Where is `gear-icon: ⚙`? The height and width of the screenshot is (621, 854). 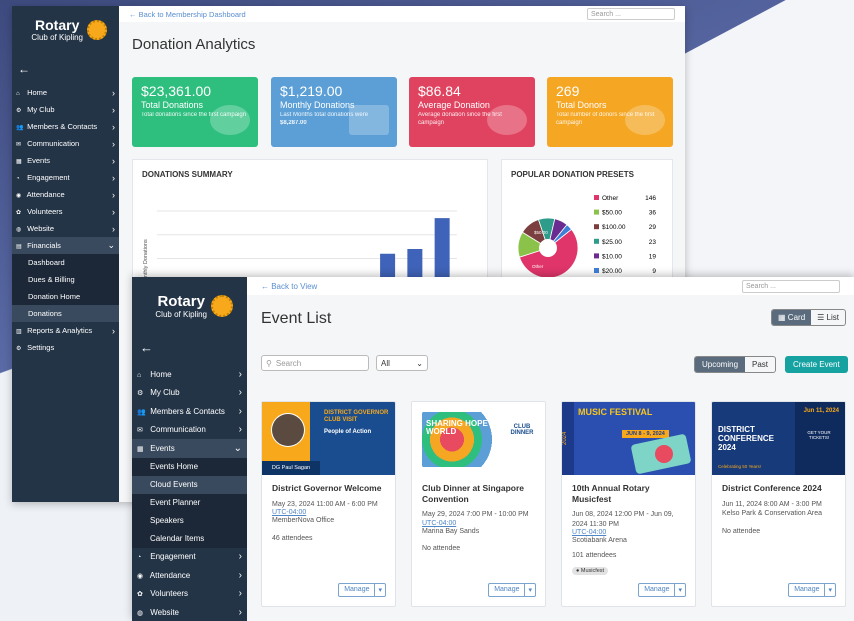
gear-icon: ⚙ is located at coordinates (19, 349).